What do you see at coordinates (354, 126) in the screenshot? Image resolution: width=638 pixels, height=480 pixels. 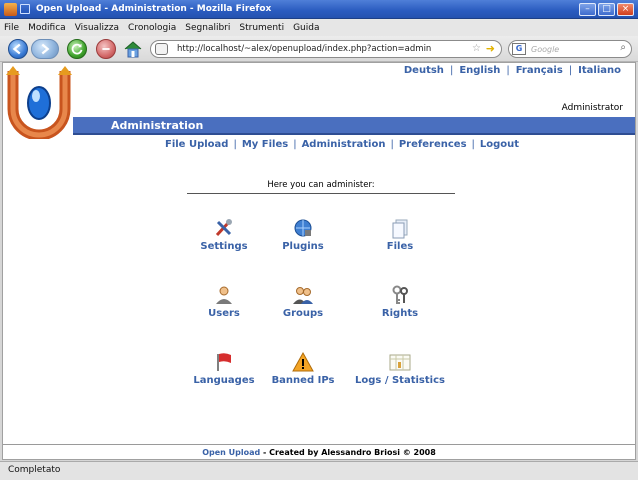 I see `section-title-bar: Administration` at bounding box center [354, 126].